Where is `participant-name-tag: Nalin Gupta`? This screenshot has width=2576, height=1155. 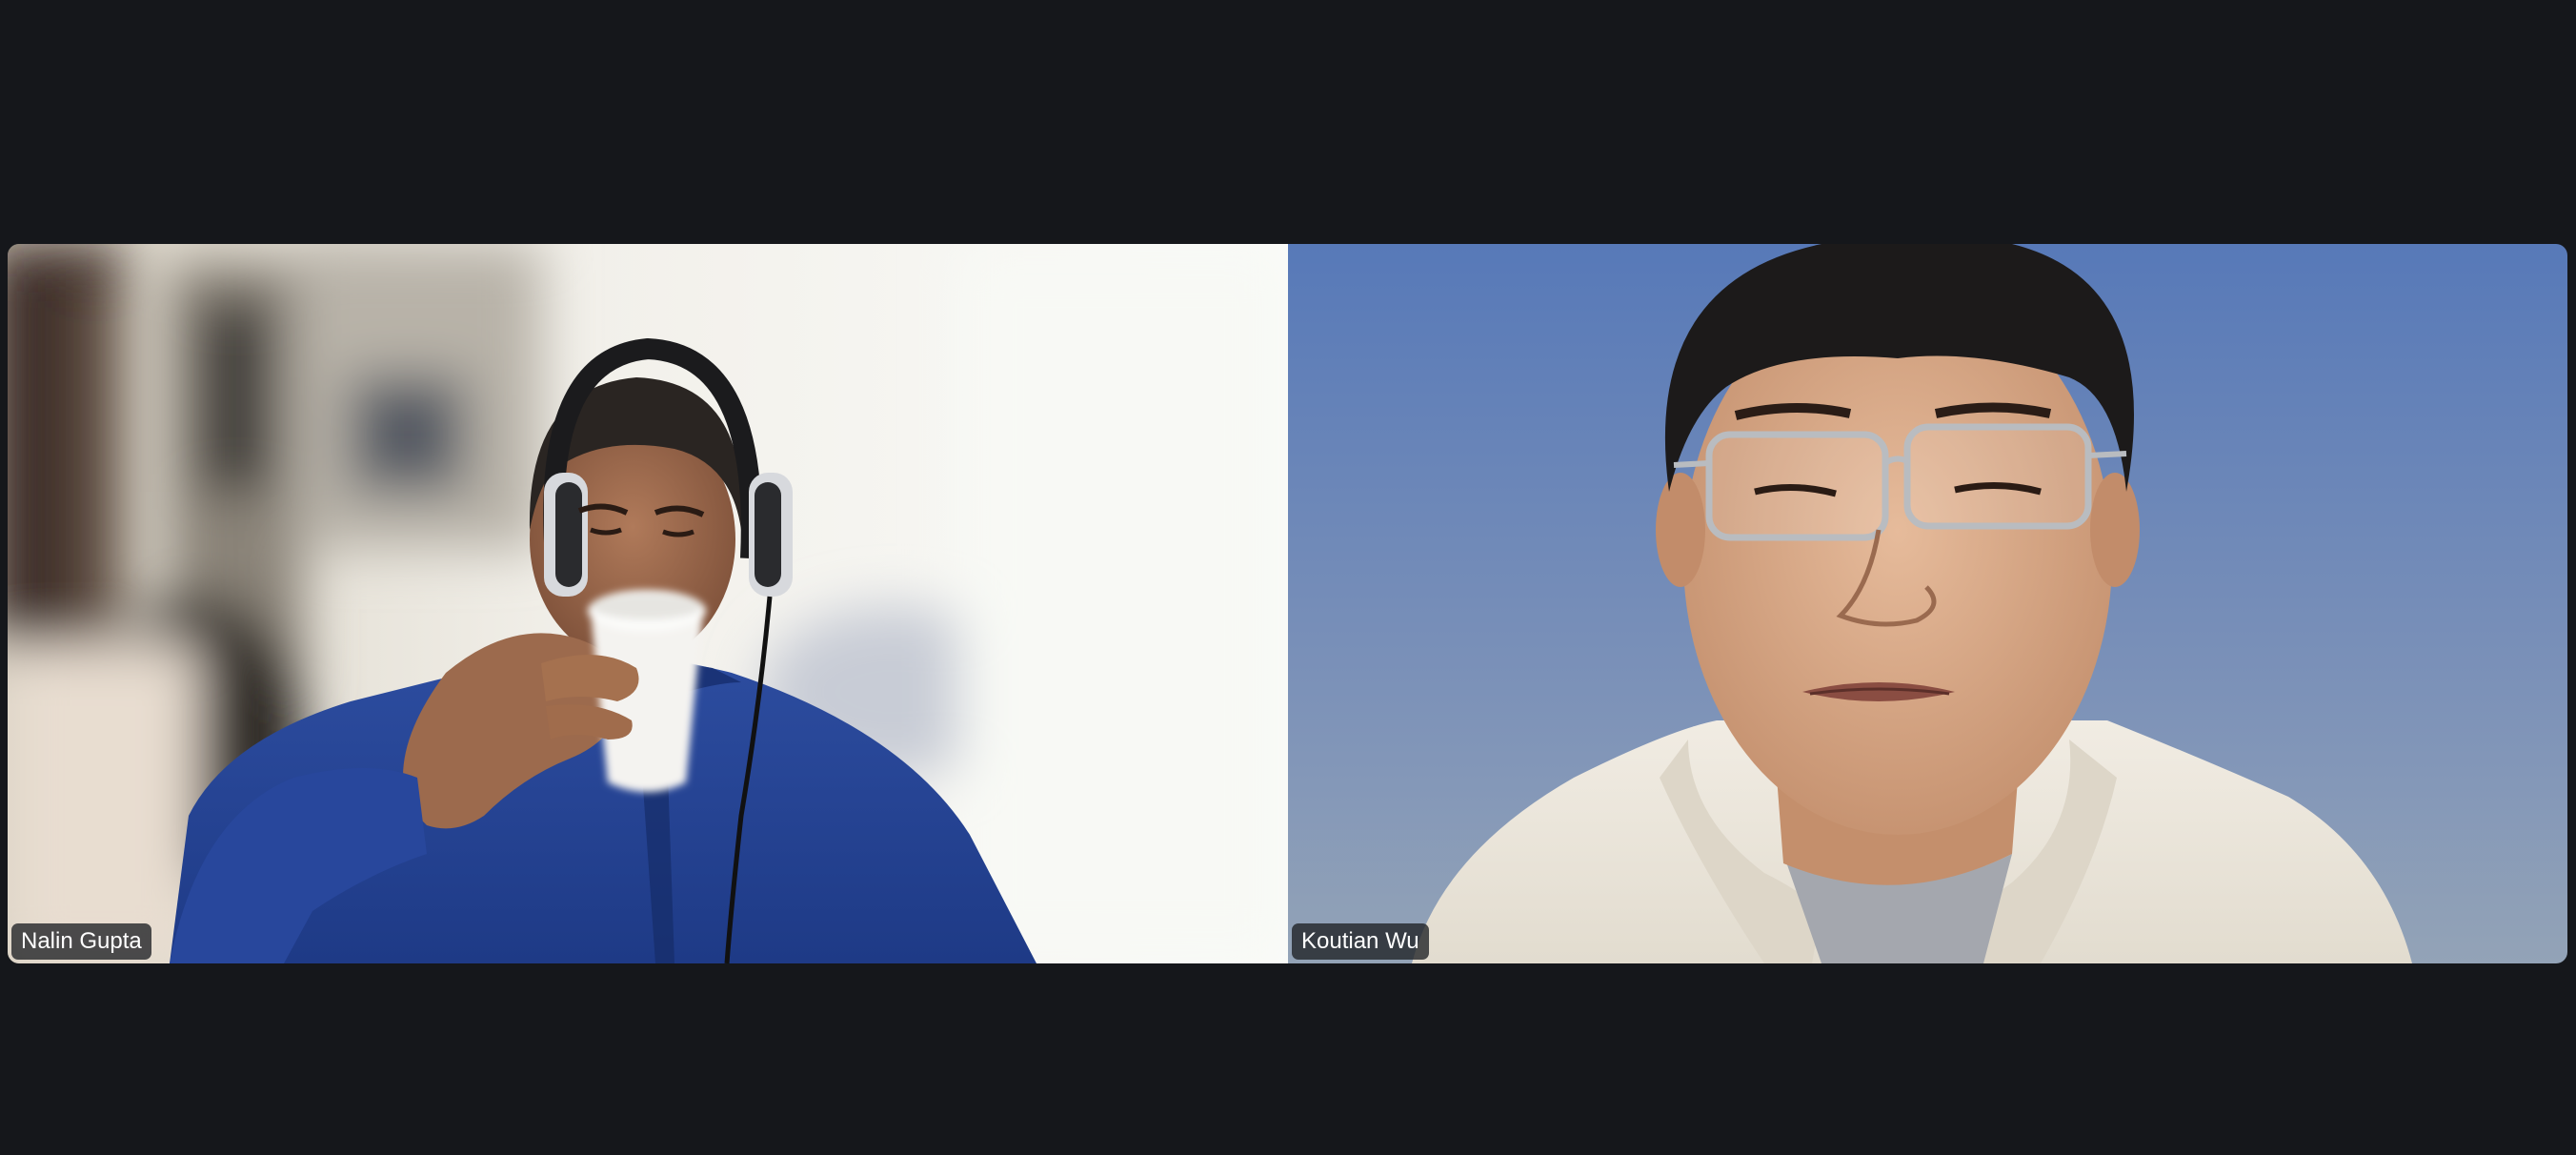
participant-name-tag: Nalin Gupta is located at coordinates (81, 941).